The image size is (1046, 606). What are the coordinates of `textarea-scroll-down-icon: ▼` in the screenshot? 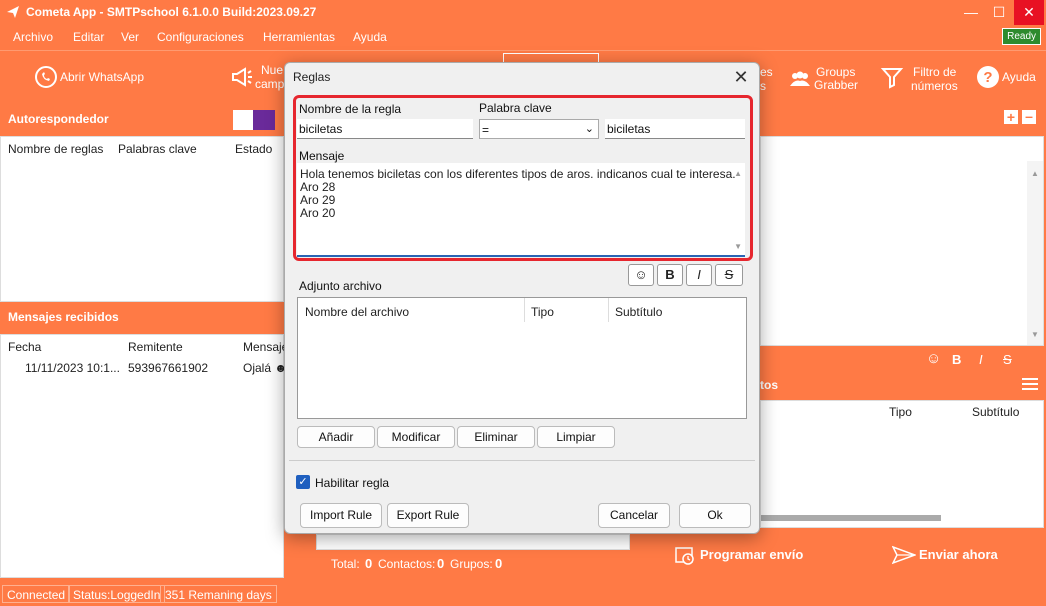 It's located at (738, 246).